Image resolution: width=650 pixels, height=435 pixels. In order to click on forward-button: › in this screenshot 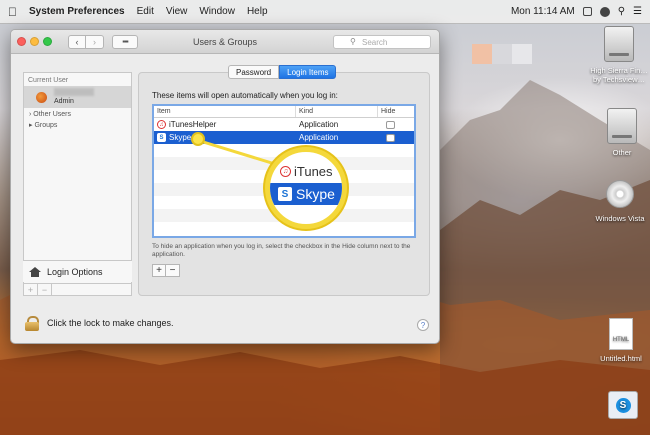, I will do `click(95, 41)`.